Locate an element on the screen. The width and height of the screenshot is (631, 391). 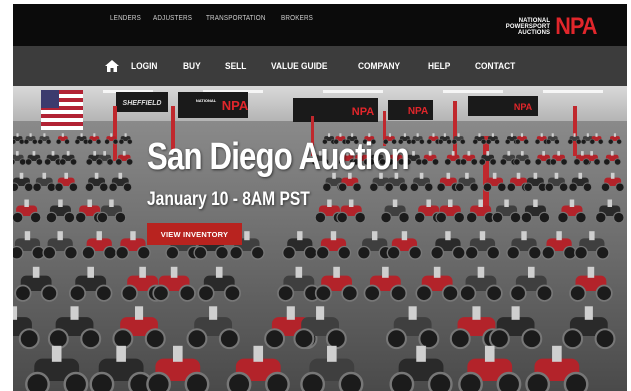
nav-value-guide: VALUE GUIDE is located at coordinates (299, 66).